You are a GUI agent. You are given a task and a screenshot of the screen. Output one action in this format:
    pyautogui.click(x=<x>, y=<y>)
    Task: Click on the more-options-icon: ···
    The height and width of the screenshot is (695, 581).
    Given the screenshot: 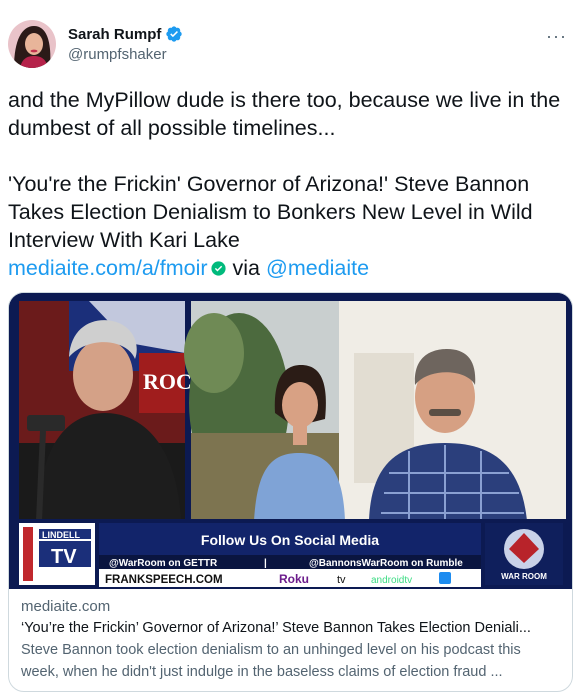 What is the action you would take?
    pyautogui.click(x=556, y=36)
    